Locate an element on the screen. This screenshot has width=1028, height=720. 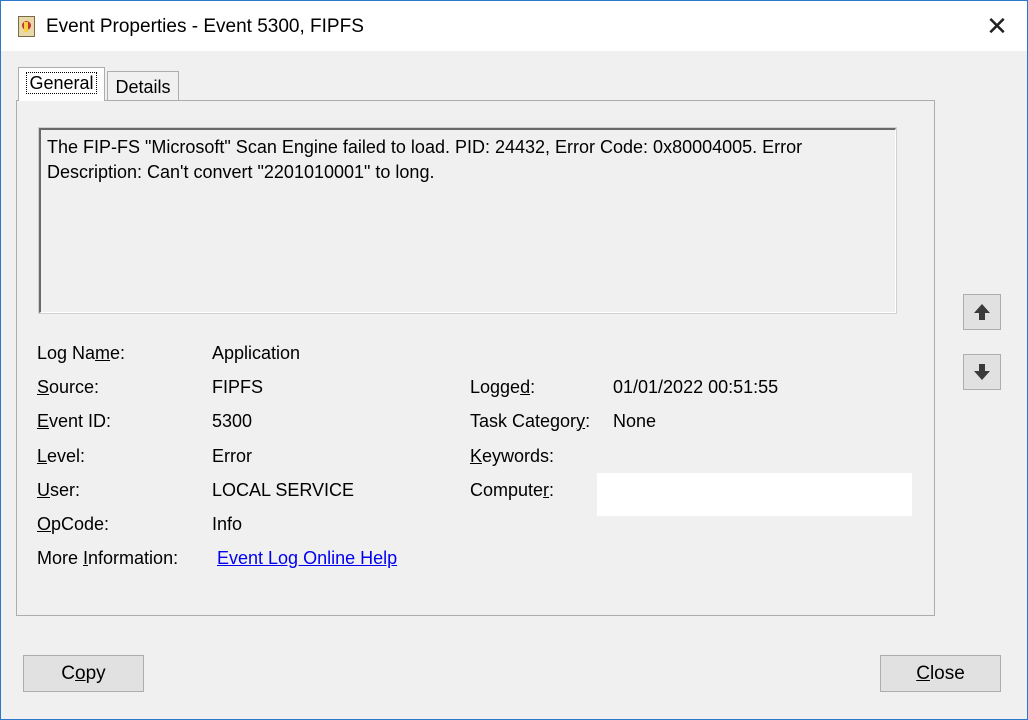
arrow-up-icon is located at coordinates (982, 312).